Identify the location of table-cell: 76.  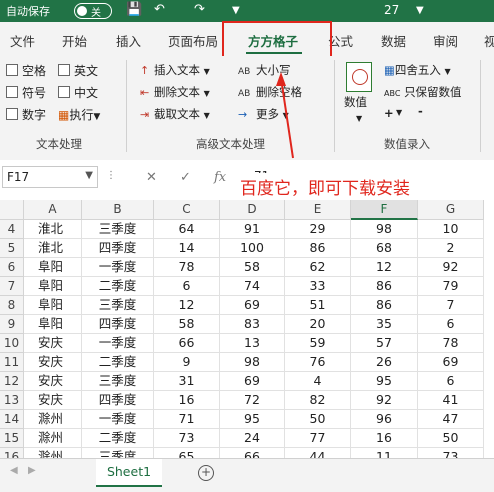
(318, 362).